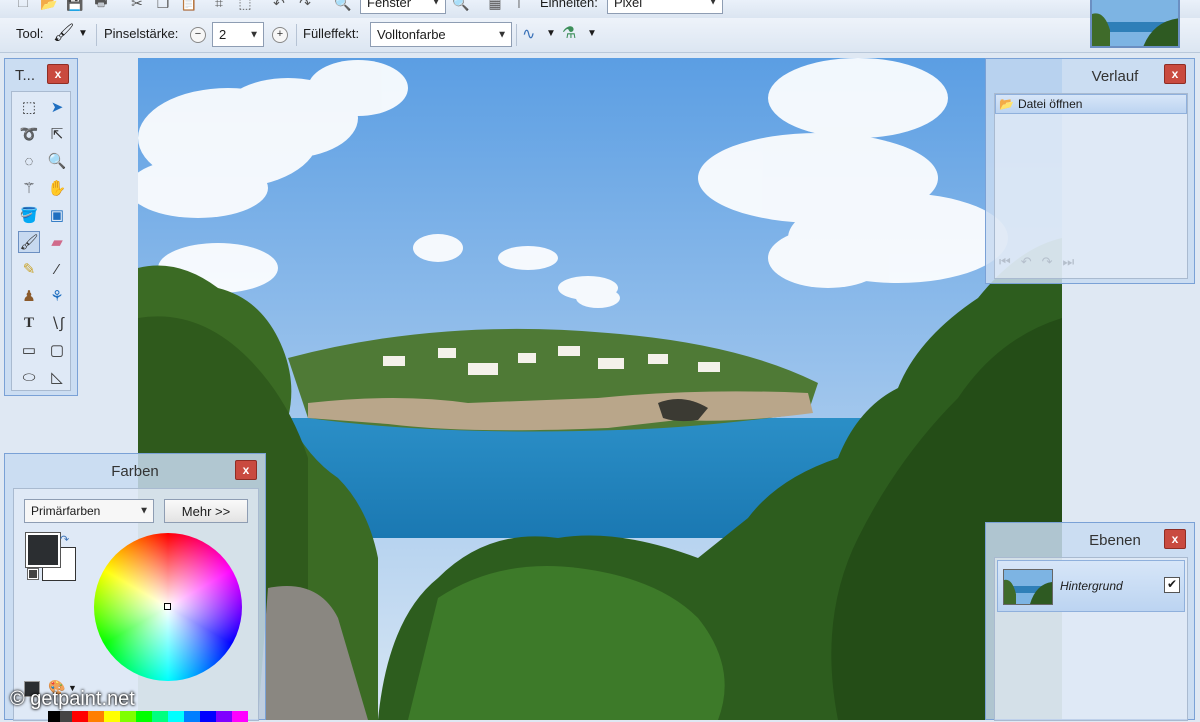  I want to click on clone-stamp-icon: ♟, so click(29, 296).